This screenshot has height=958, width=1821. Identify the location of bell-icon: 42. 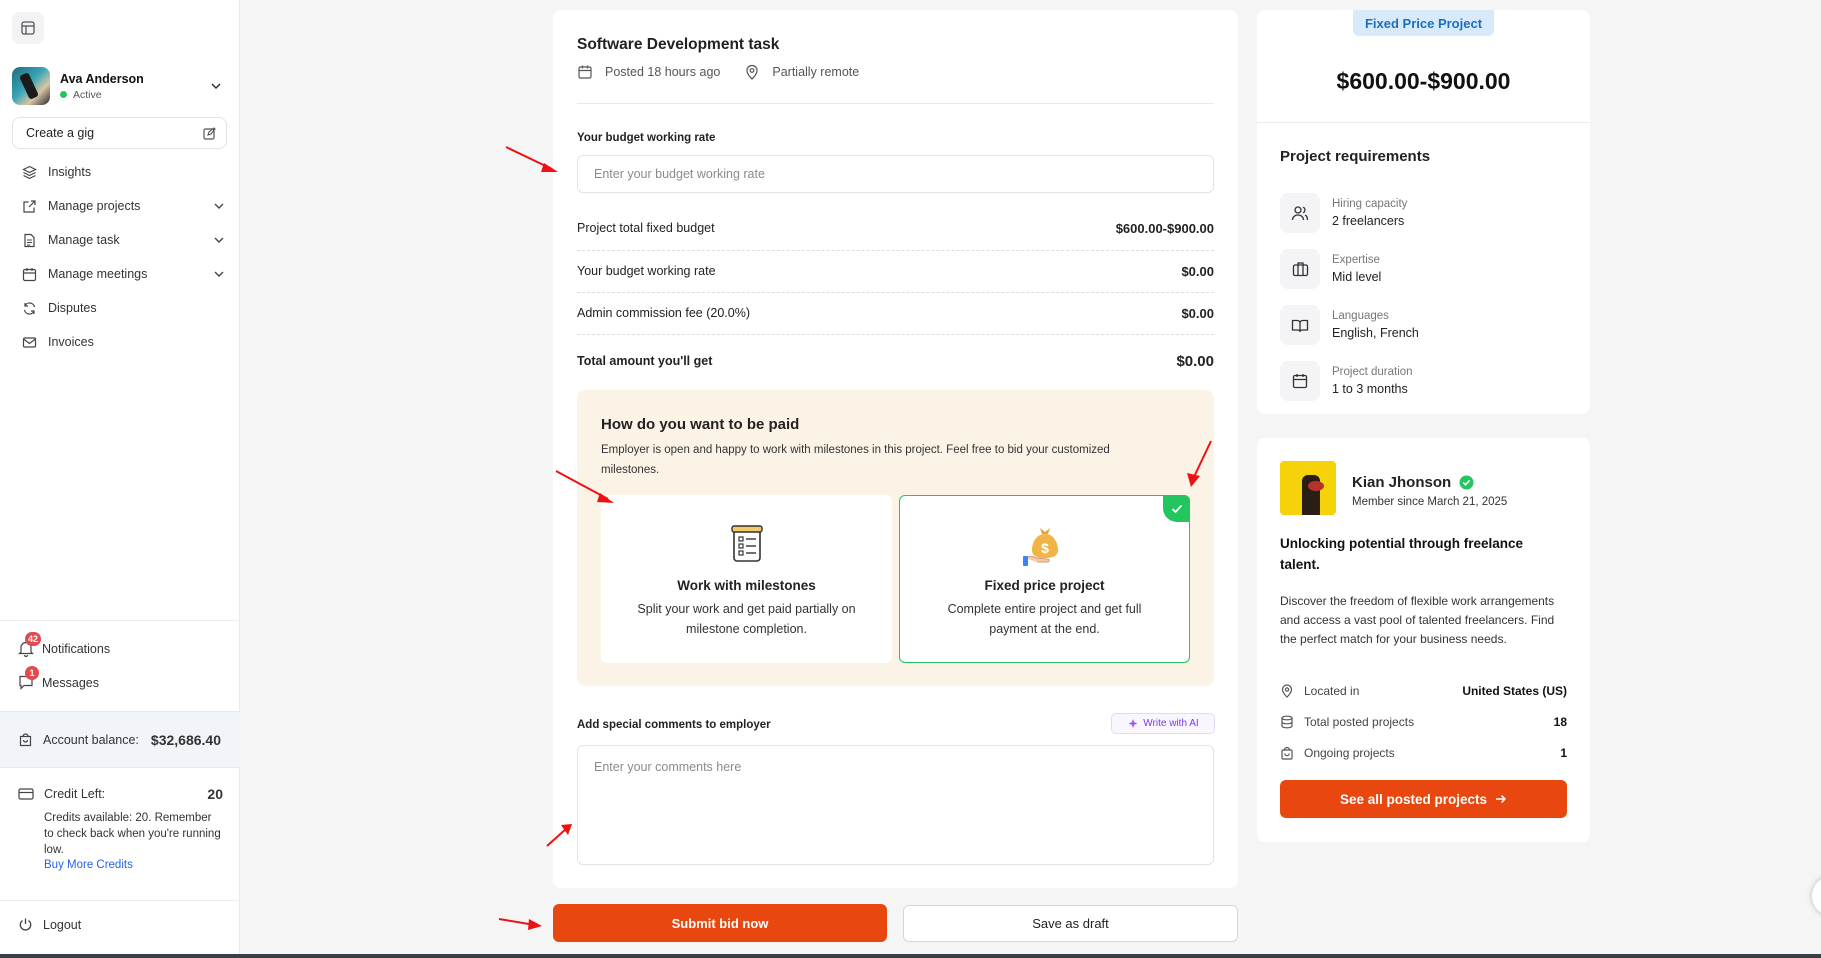
(30, 645).